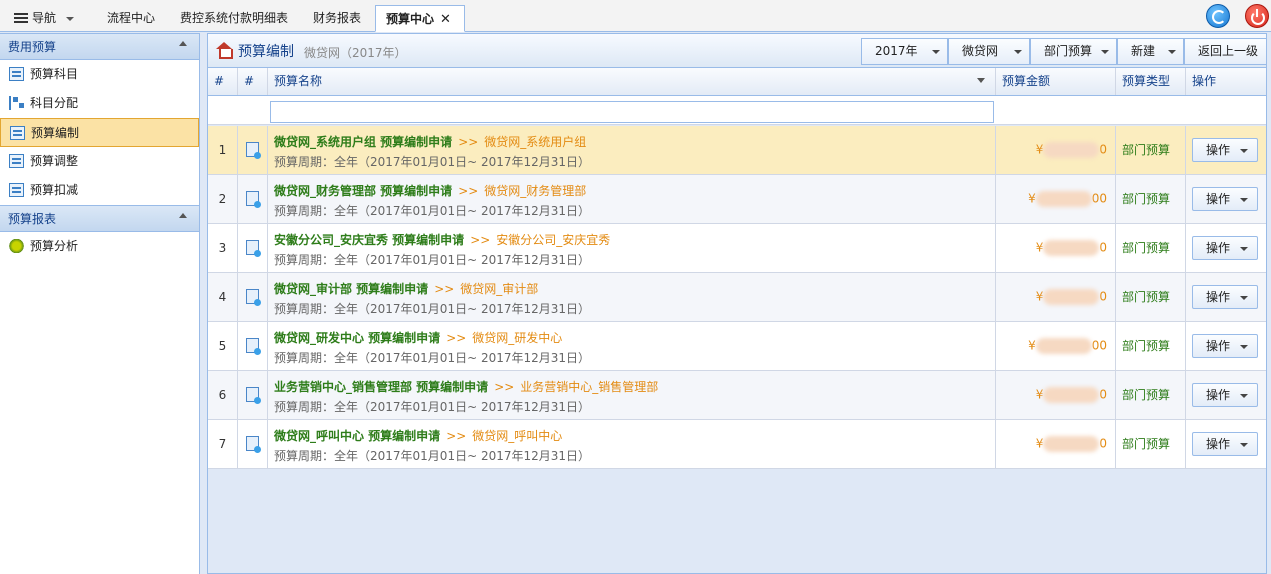 This screenshot has width=1271, height=574. Describe the element at coordinates (351, 289) in the screenshot. I see `row-apply-title: 微贷网_审计部 预算编制申请` at that location.